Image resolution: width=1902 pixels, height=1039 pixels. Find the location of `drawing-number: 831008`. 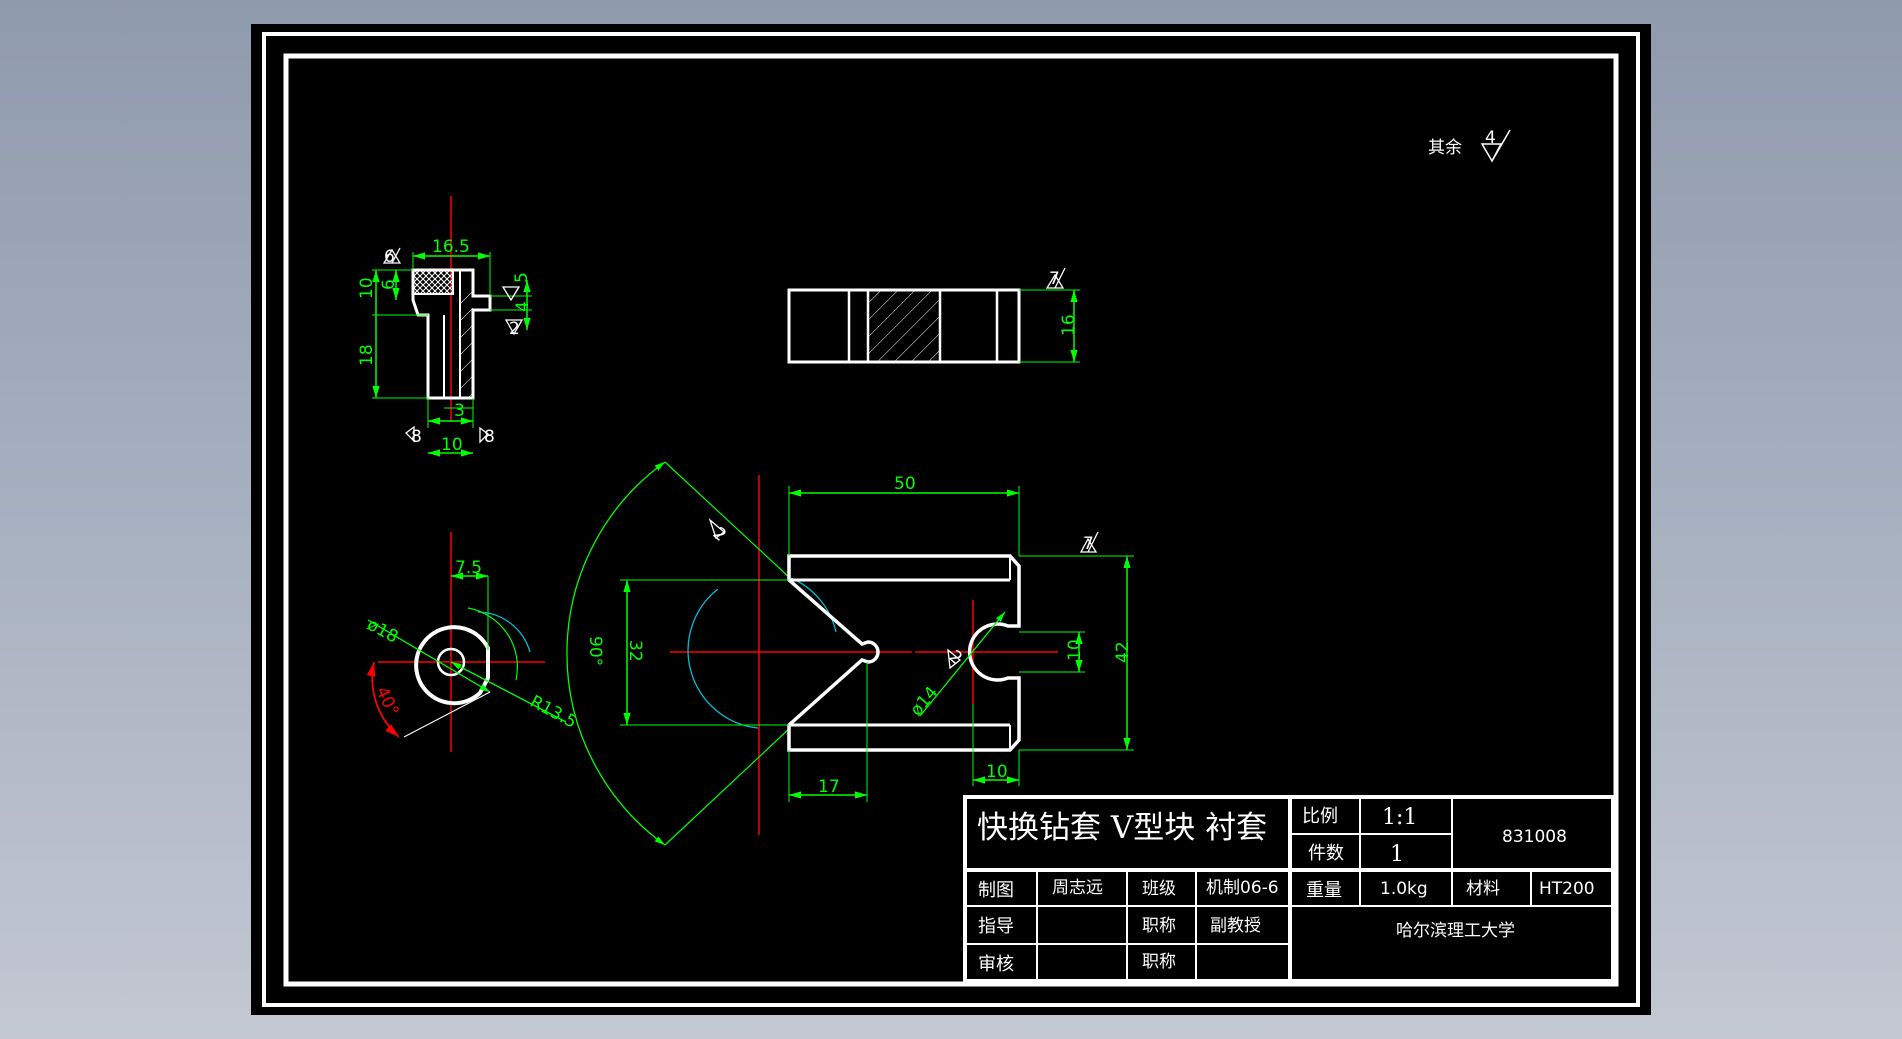

drawing-number: 831008 is located at coordinates (1534, 837).